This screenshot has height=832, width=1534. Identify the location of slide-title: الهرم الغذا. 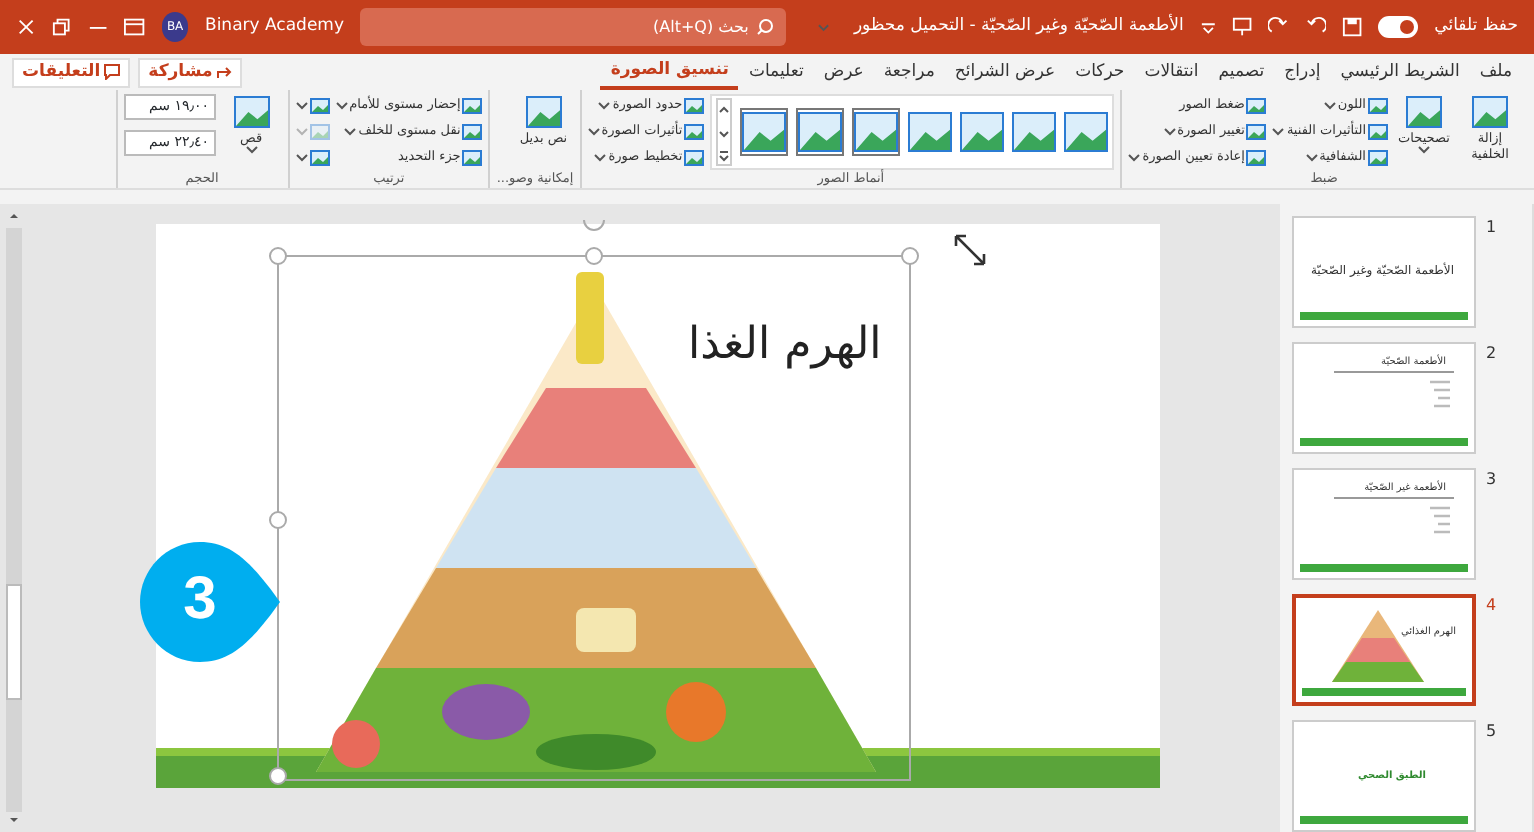
(785, 346).